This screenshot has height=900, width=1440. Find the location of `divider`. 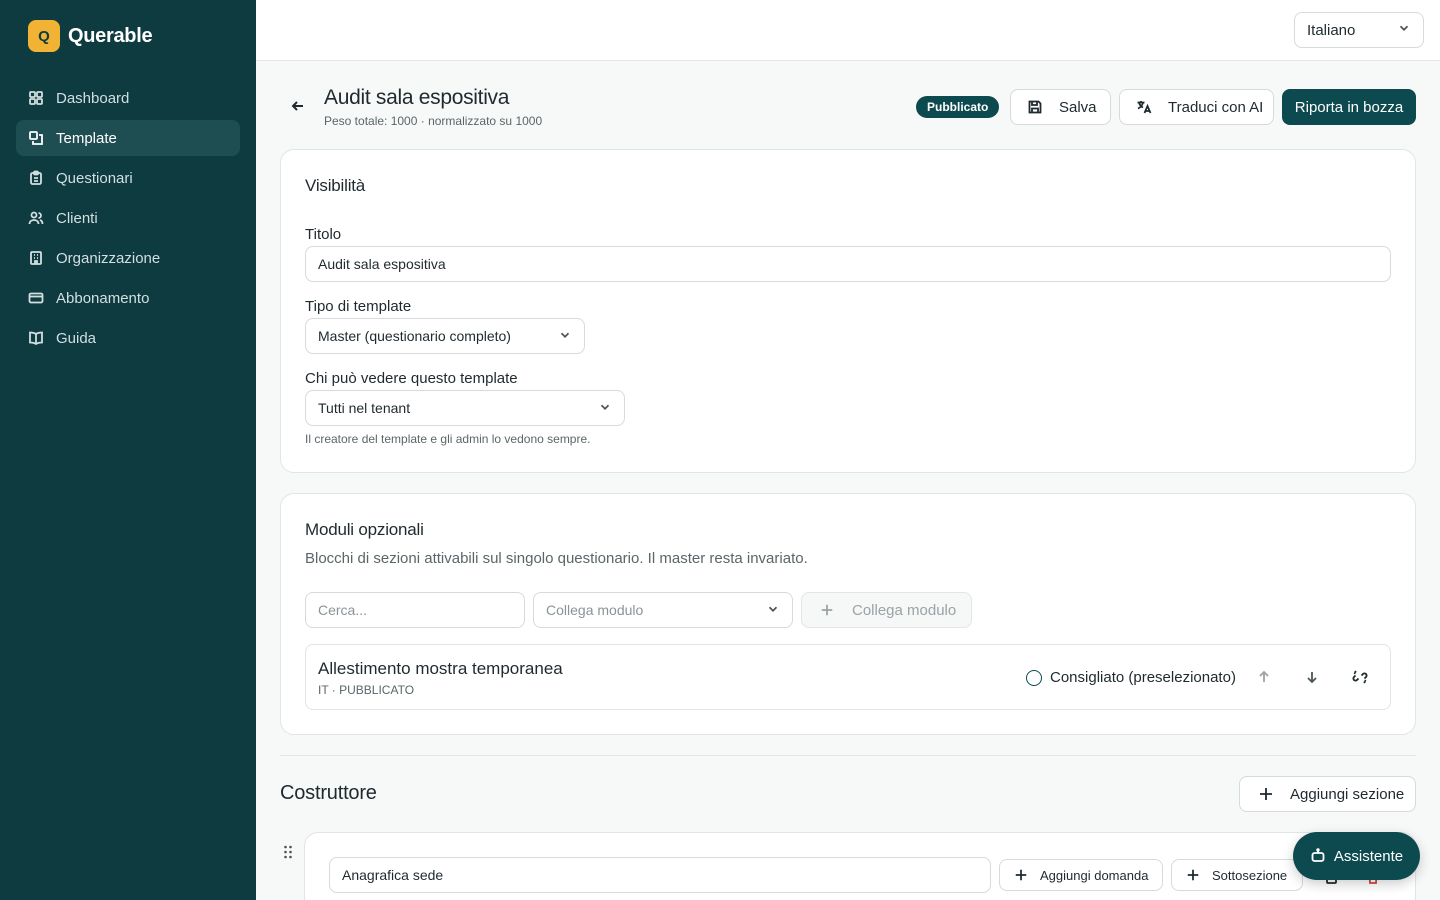

divider is located at coordinates (848, 755).